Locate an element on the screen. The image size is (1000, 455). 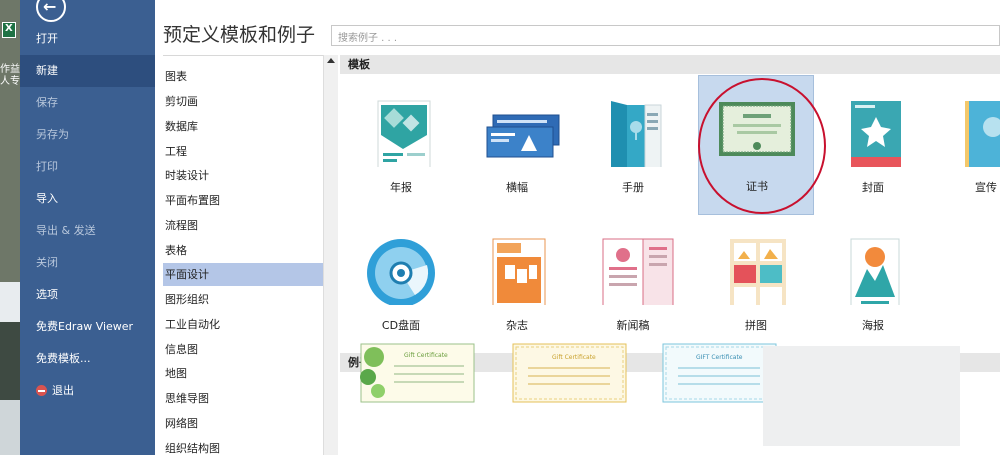
category-item: 组织结构图 is located at coordinates (243, 446).